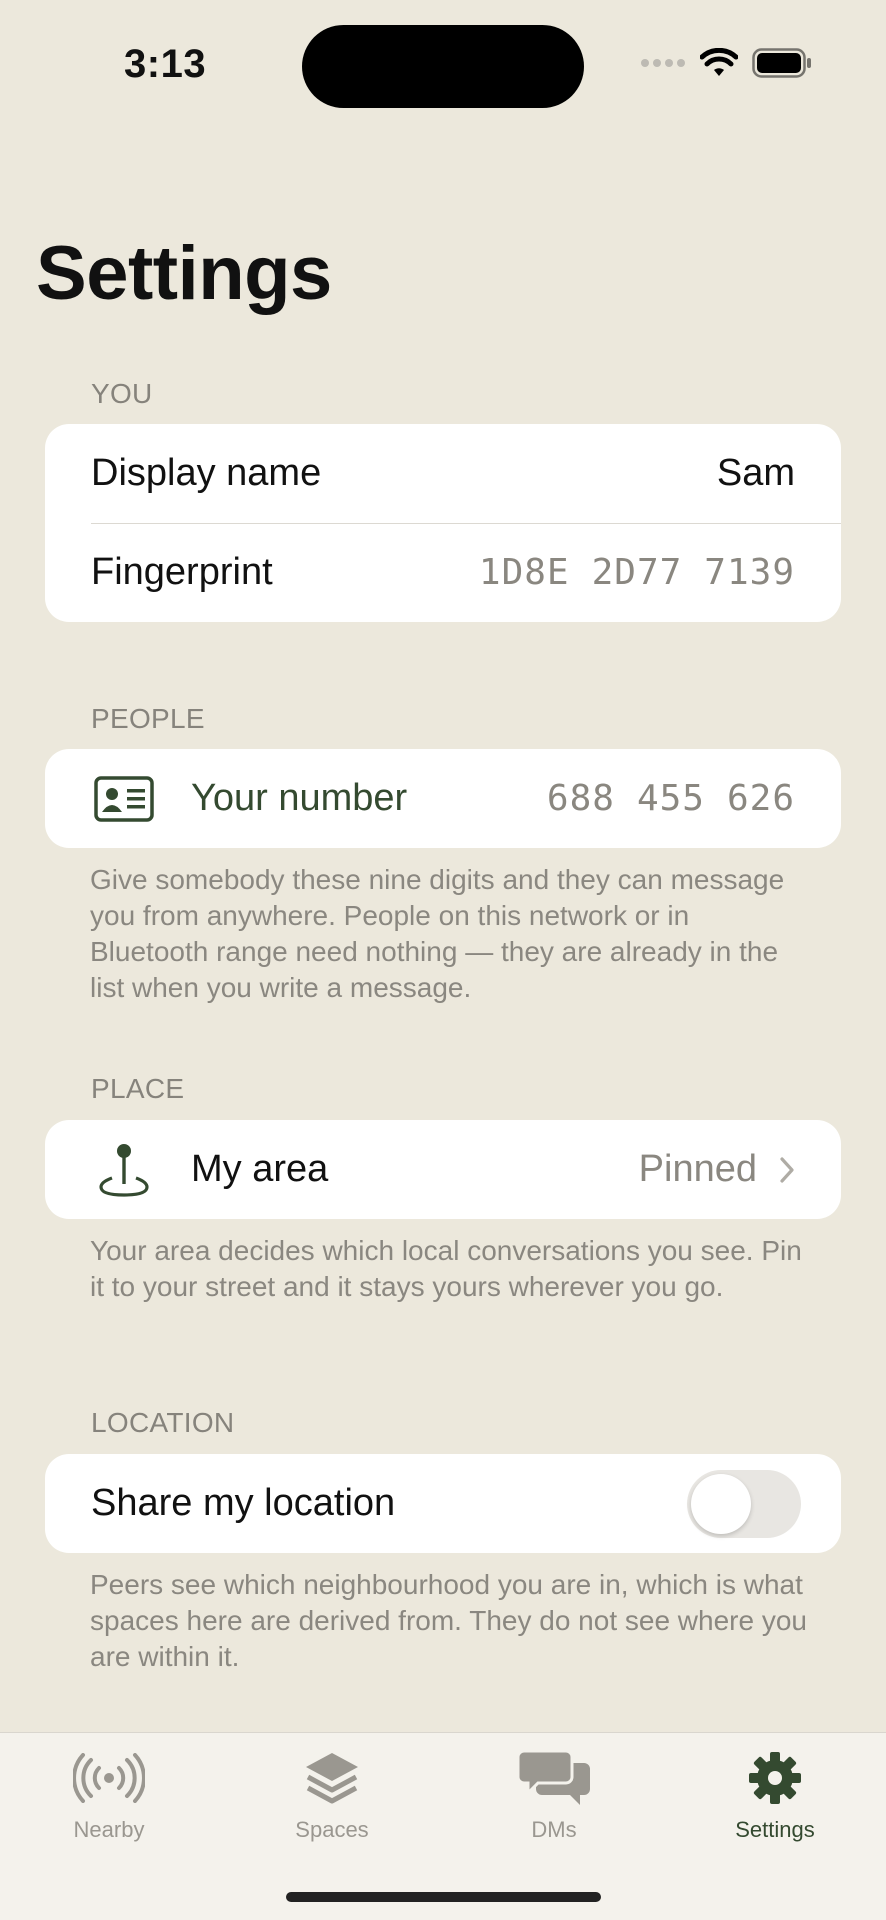 This screenshot has width=886, height=1920. I want to click on my-area-row: My area Pinned, so click(443, 1169).